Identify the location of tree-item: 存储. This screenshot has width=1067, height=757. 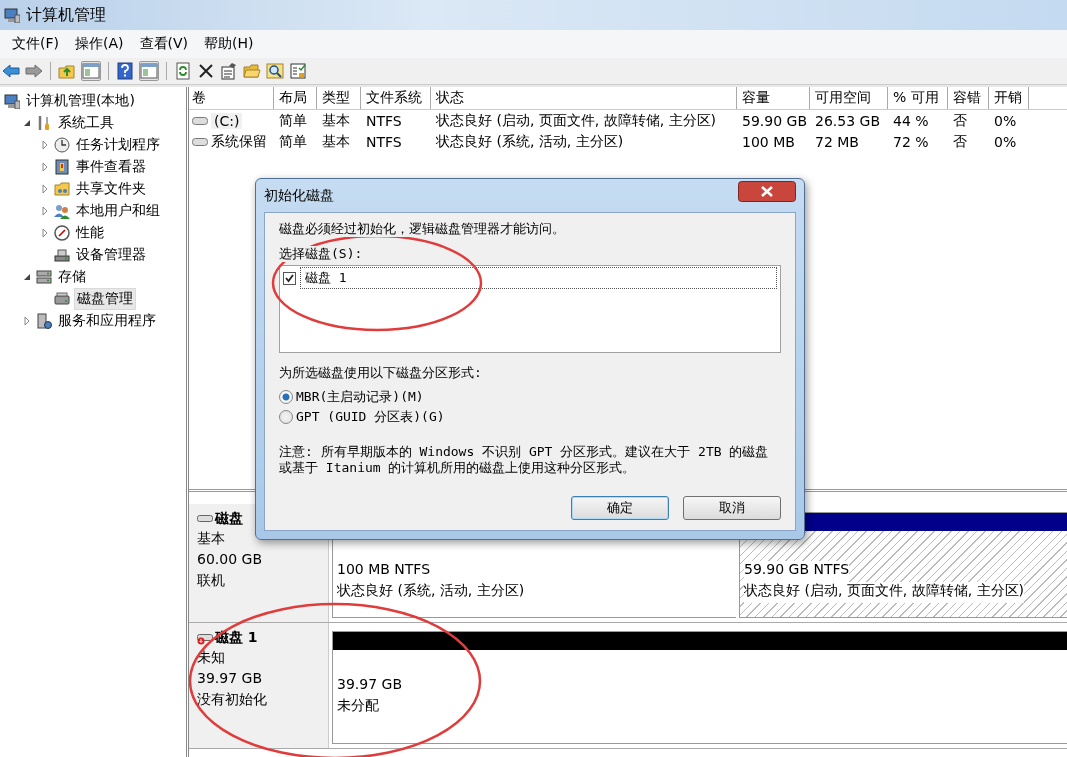
(72, 277).